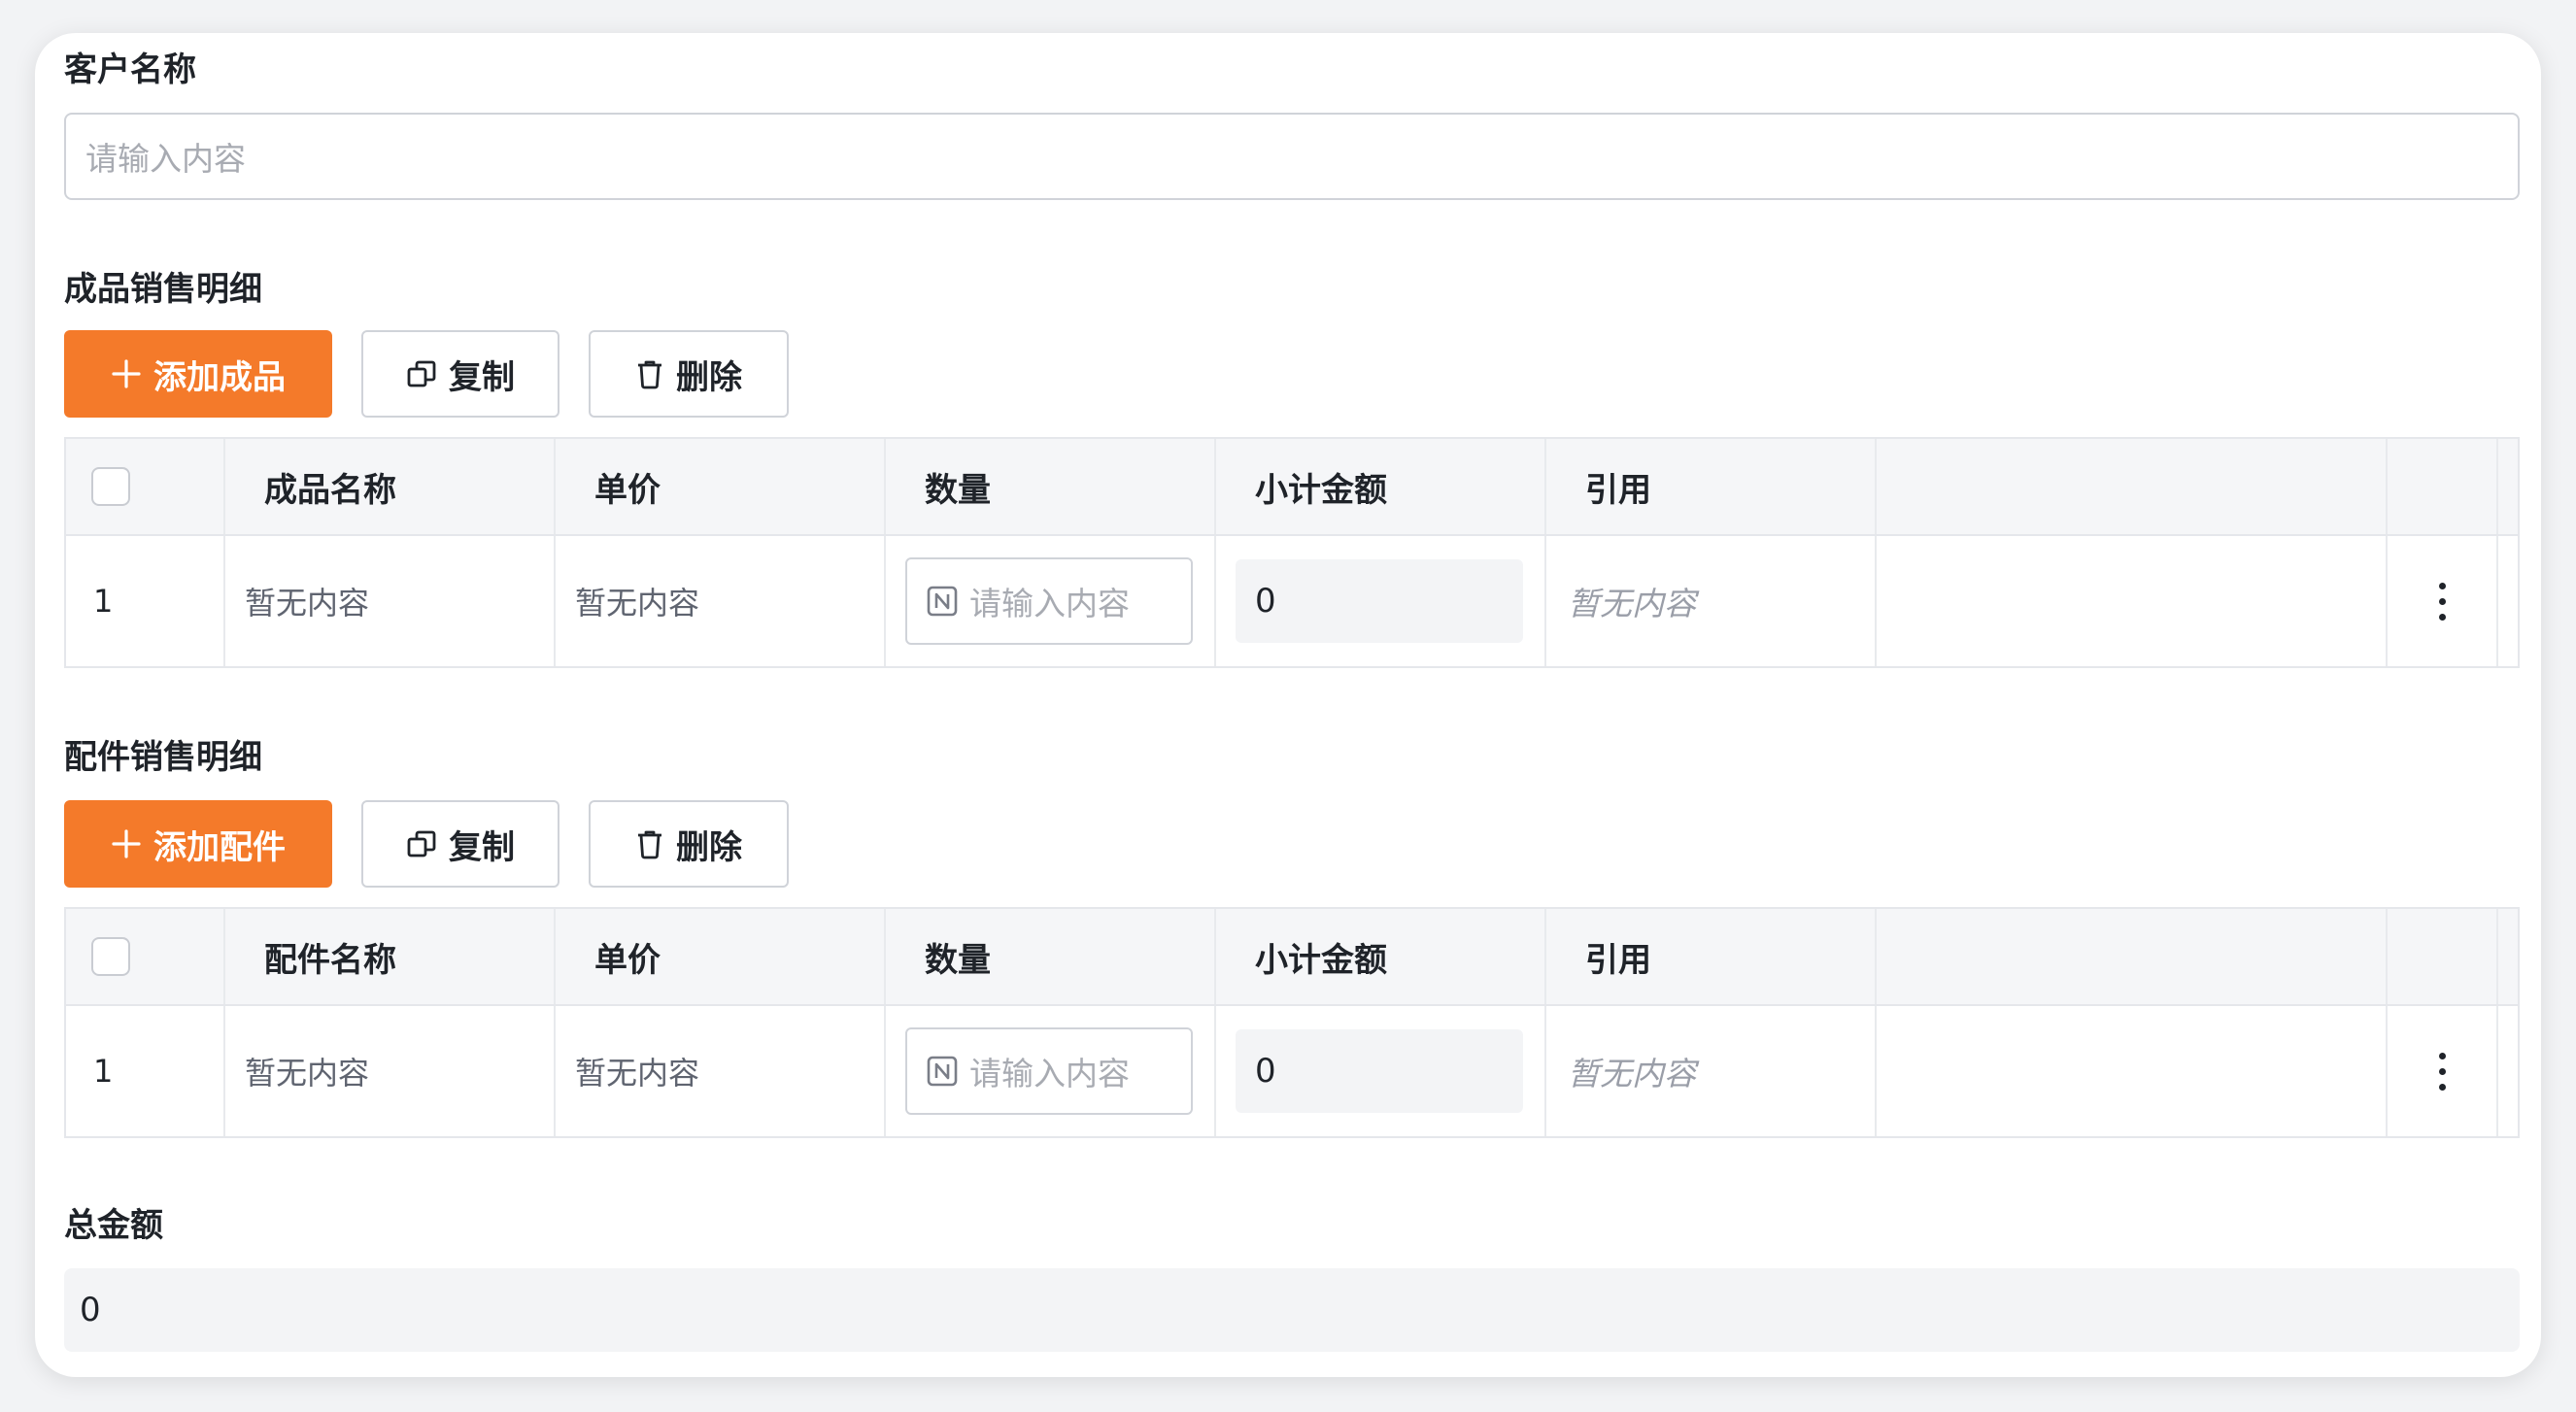 Image resolution: width=2576 pixels, height=1412 pixels. Describe the element at coordinates (163, 757) in the screenshot. I see `parts-section-title: 配件销售明细` at that location.